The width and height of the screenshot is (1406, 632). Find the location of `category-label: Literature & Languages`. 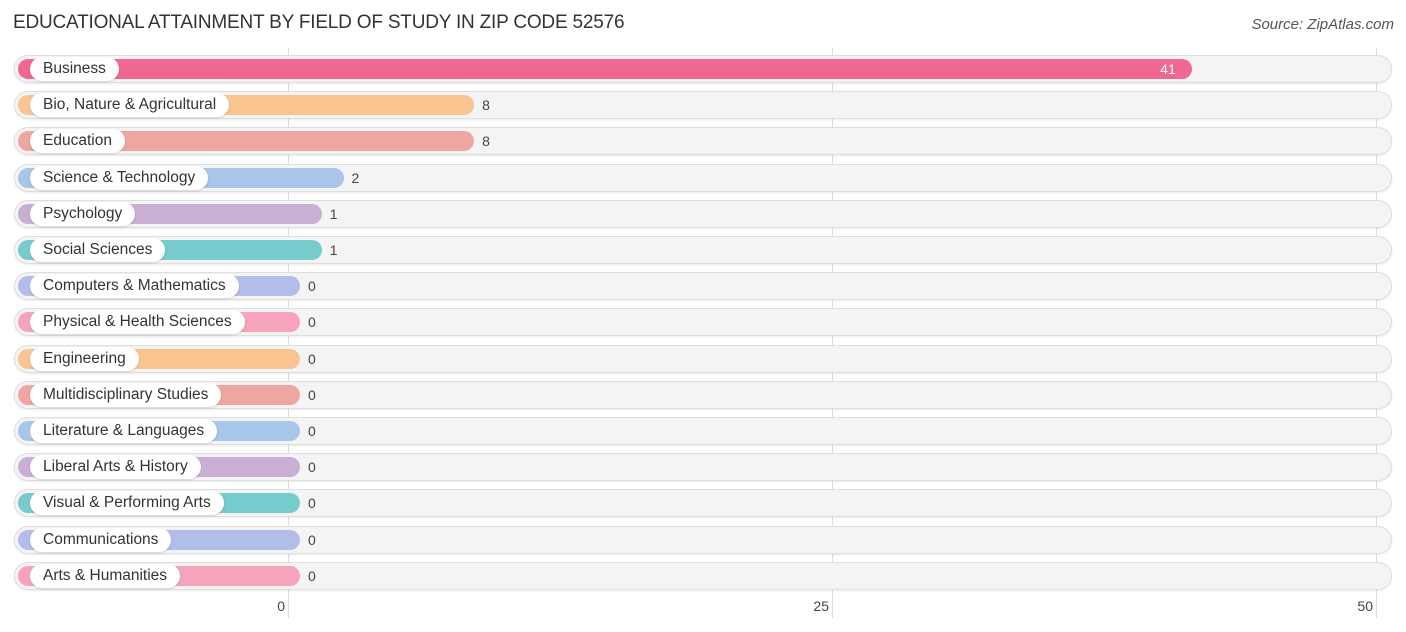

category-label: Literature & Languages is located at coordinates (124, 431).